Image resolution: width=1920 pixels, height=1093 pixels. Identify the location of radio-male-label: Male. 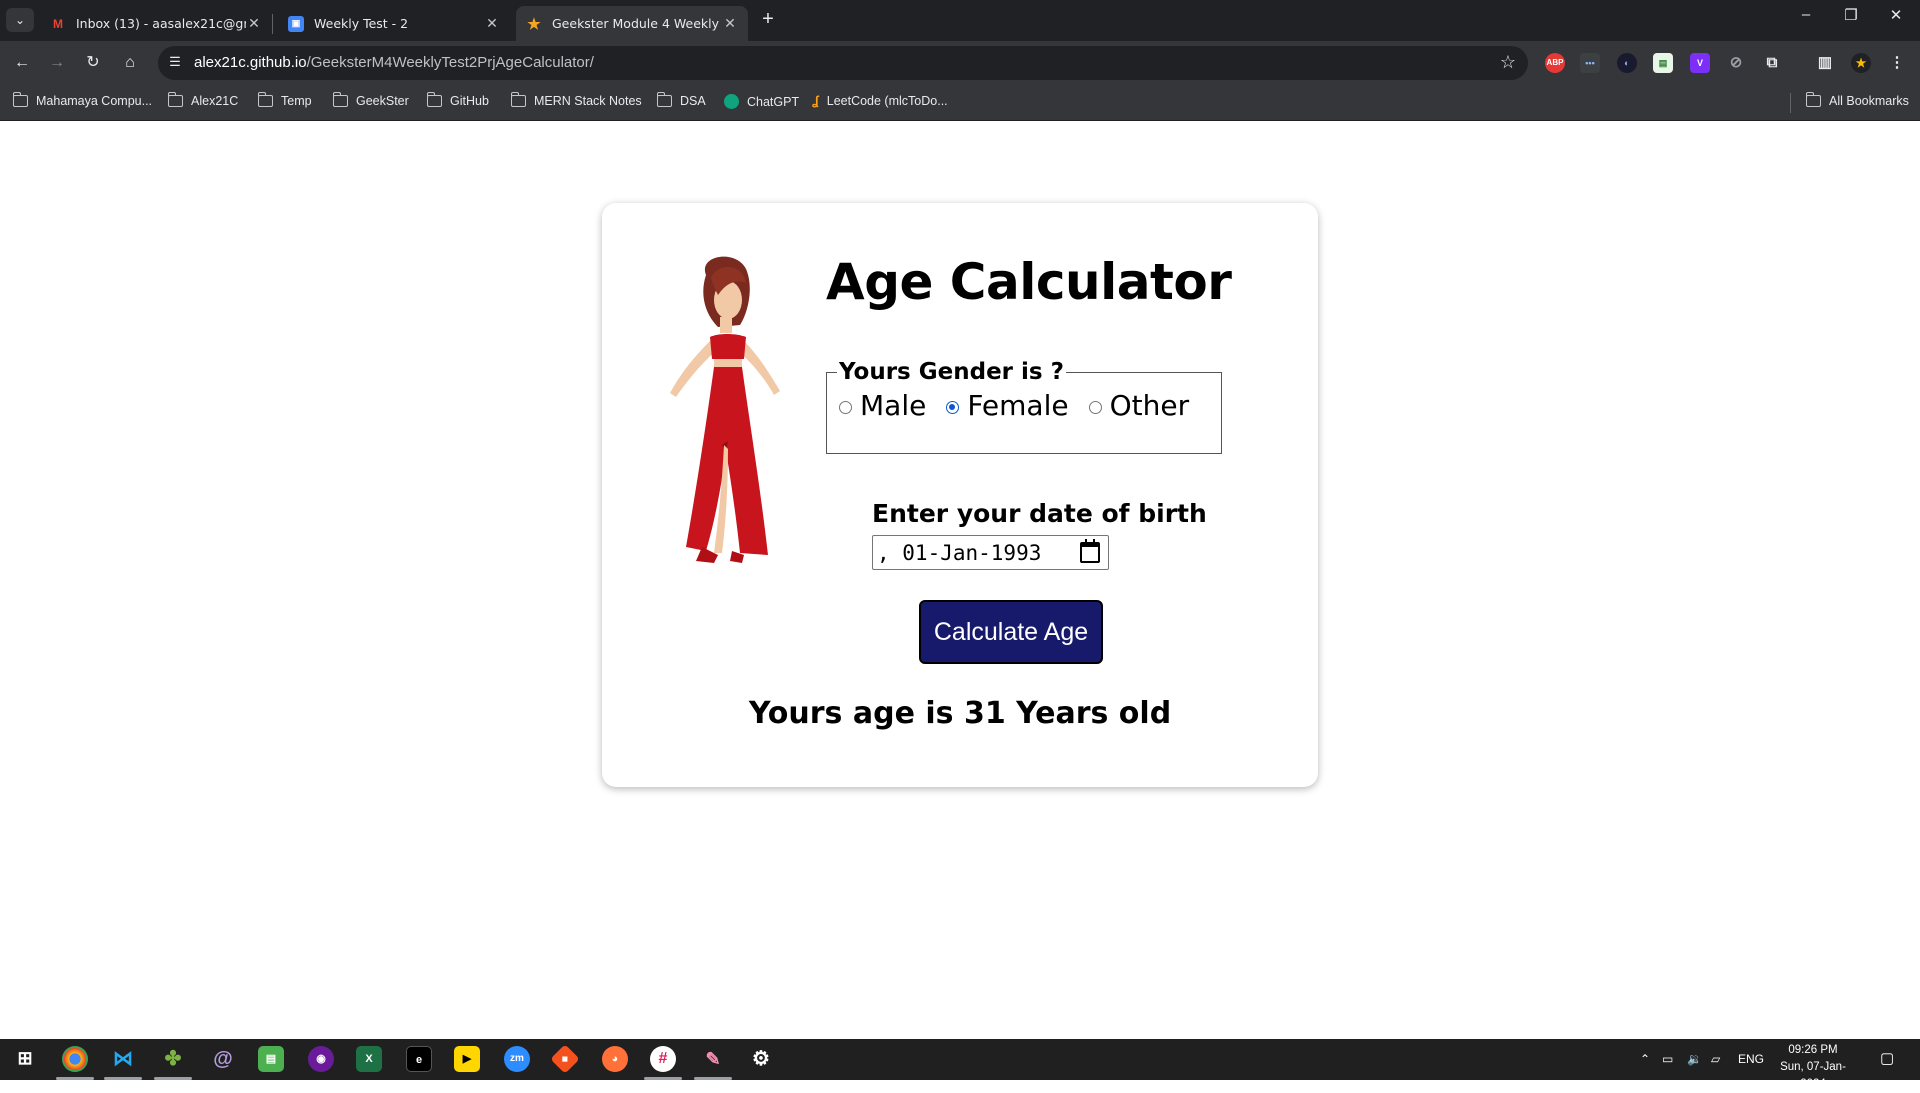
(893, 405).